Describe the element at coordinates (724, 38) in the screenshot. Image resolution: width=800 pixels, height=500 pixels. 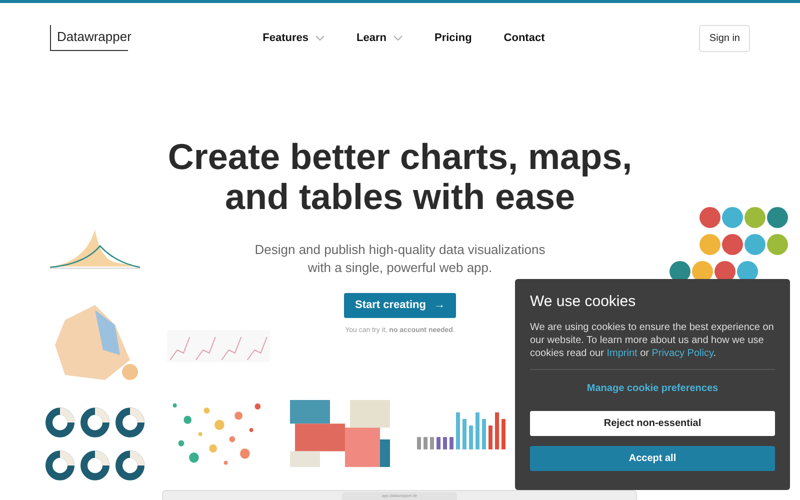
I see `sign-in-button: Sign in` at that location.